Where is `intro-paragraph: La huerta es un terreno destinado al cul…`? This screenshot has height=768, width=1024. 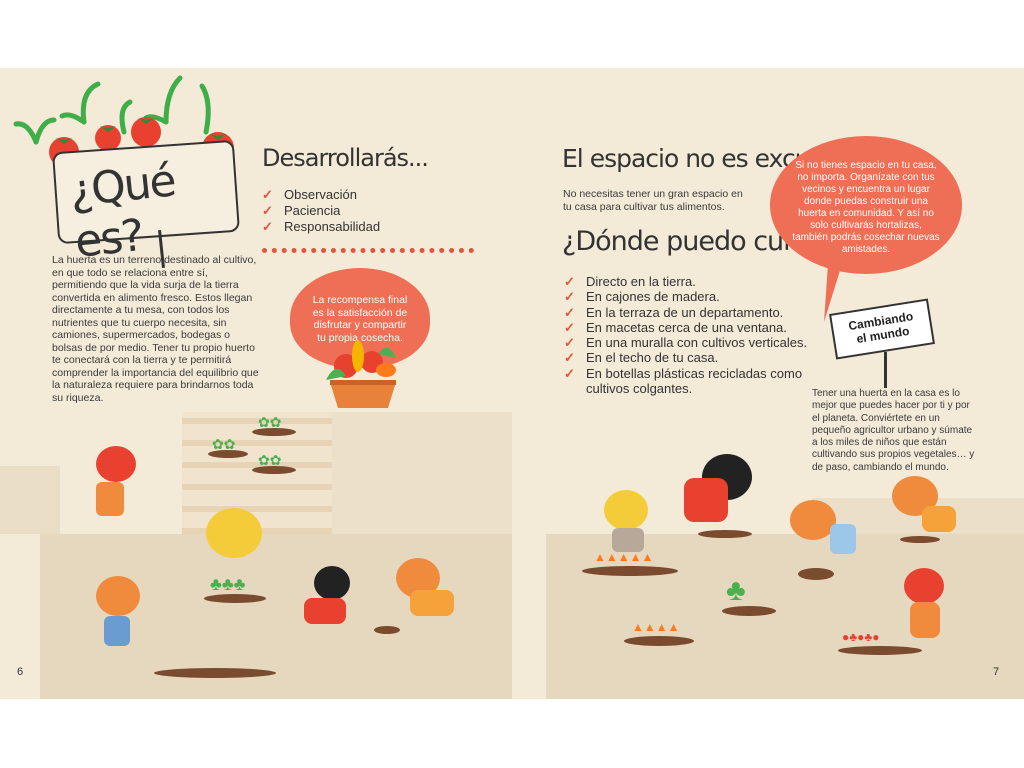
intro-paragraph: La huerta es un terreno destinado al cul… is located at coordinates (155, 329).